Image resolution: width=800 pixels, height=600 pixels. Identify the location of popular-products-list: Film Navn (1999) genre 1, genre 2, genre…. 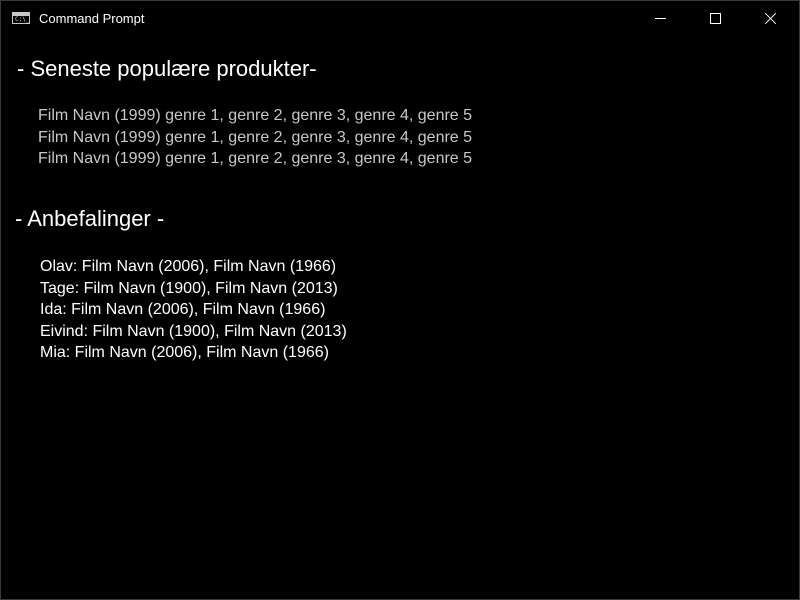
(255, 137).